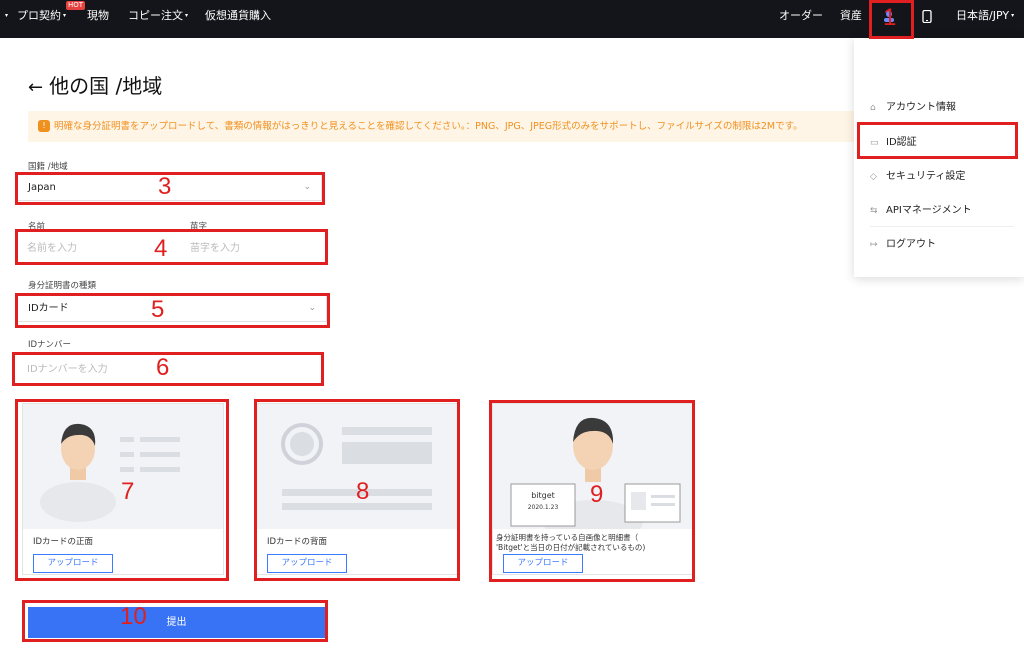 This screenshot has height=650, width=1024. What do you see at coordinates (44, 126) in the screenshot?
I see `warning-icon: !` at bounding box center [44, 126].